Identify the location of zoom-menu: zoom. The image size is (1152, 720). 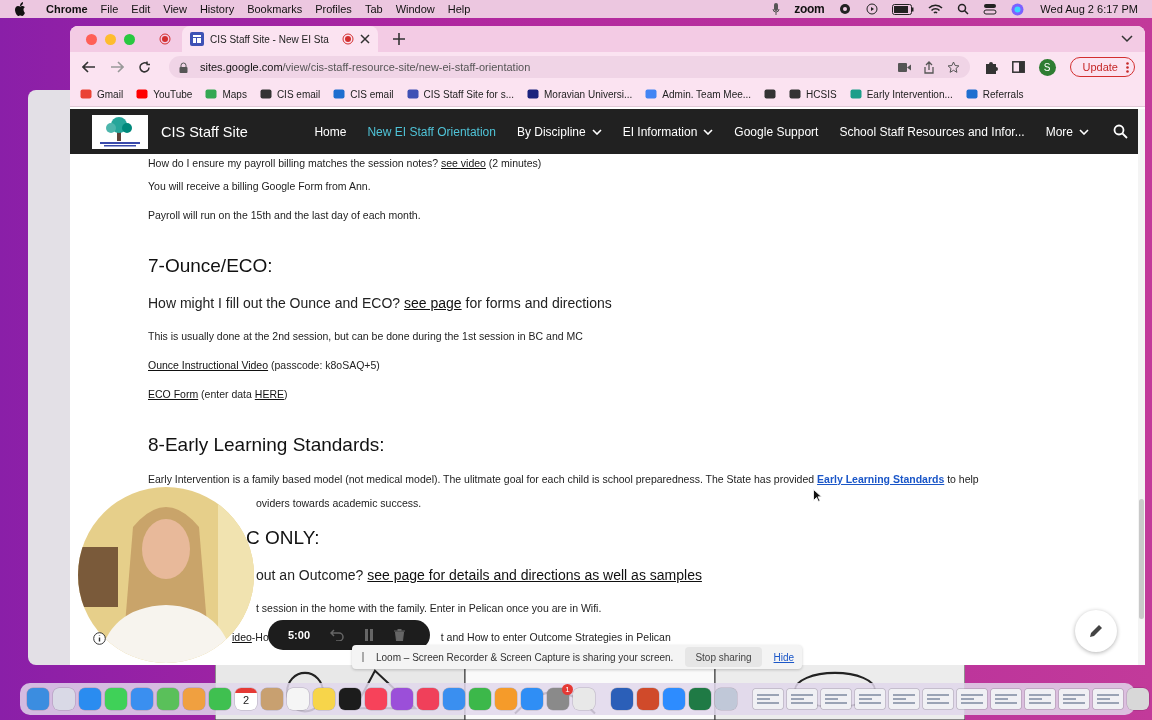
(809, 9).